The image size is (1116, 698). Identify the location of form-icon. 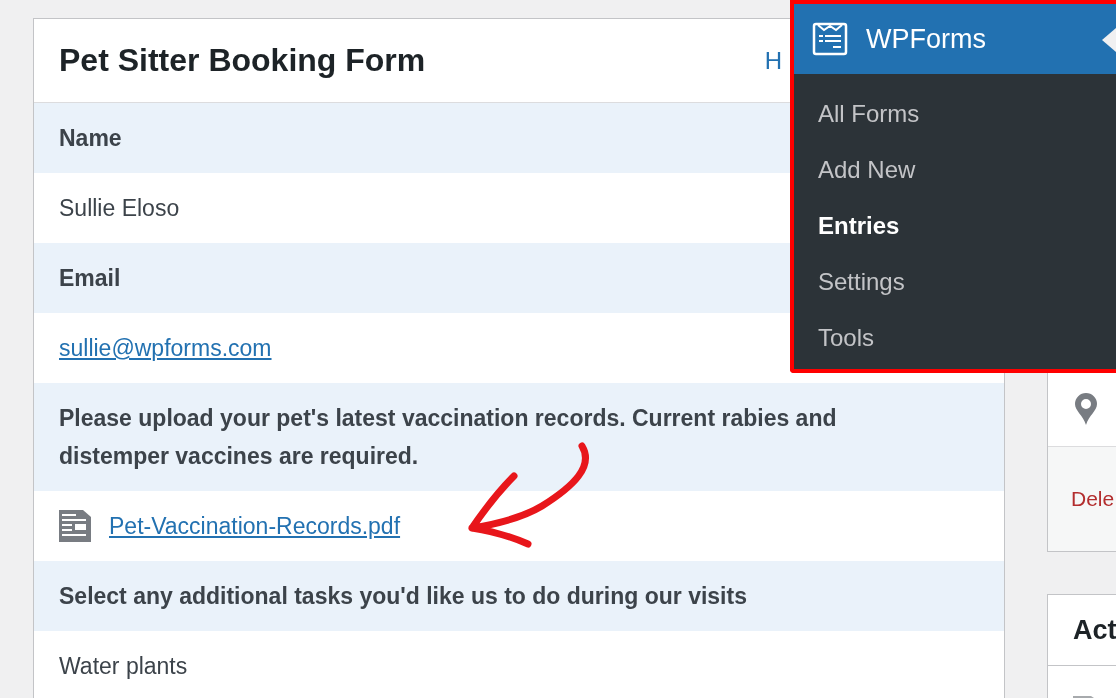
(830, 39).